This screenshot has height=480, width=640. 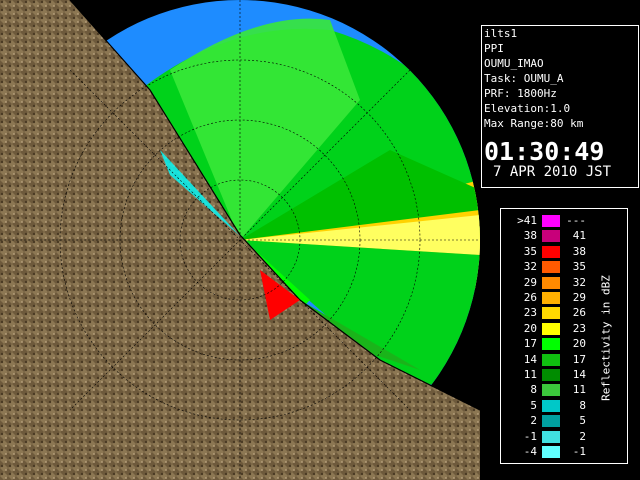 What do you see at coordinates (533, 405) in the screenshot?
I see `legend-left-label: 5` at bounding box center [533, 405].